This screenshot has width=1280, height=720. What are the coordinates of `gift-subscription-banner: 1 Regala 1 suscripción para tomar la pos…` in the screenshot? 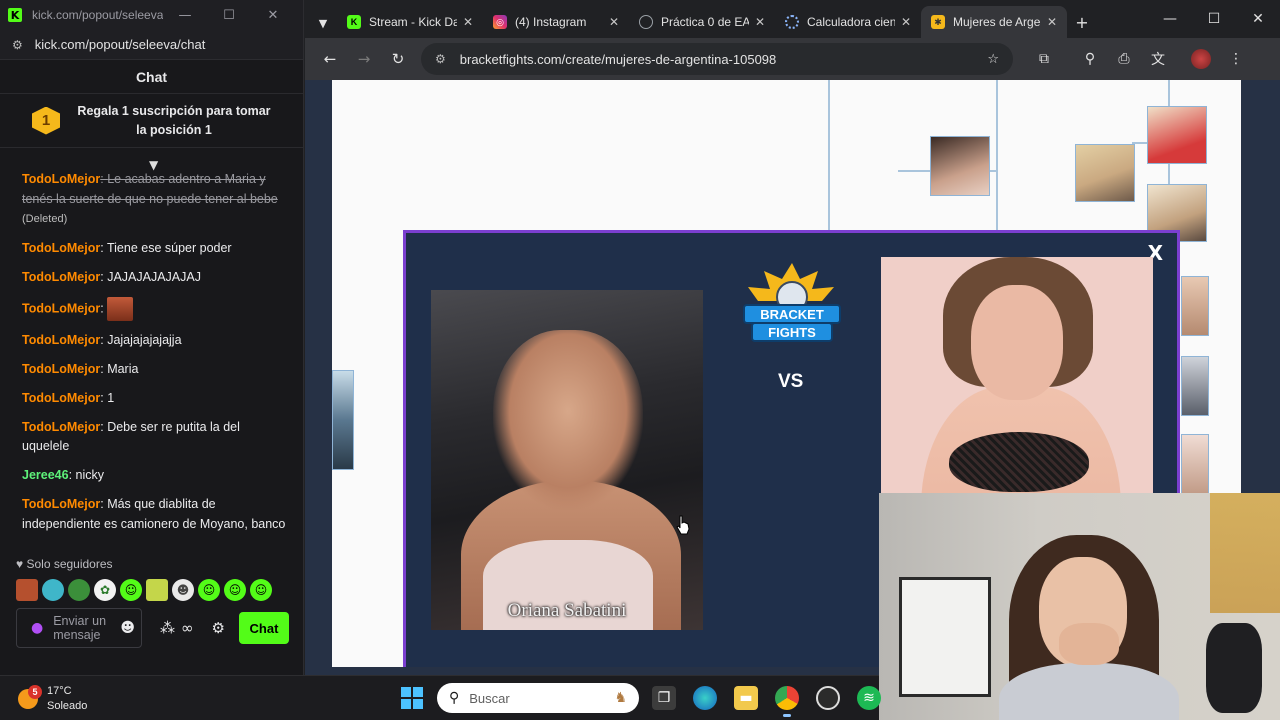 It's located at (151, 121).